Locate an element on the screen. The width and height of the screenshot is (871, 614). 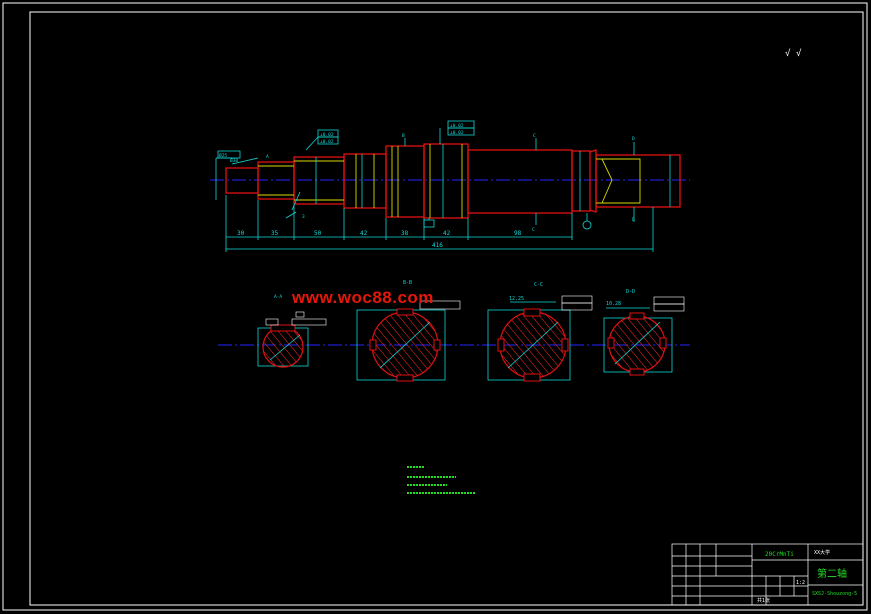
keyway-c-dim: 12.25 is located at coordinates (516, 299).